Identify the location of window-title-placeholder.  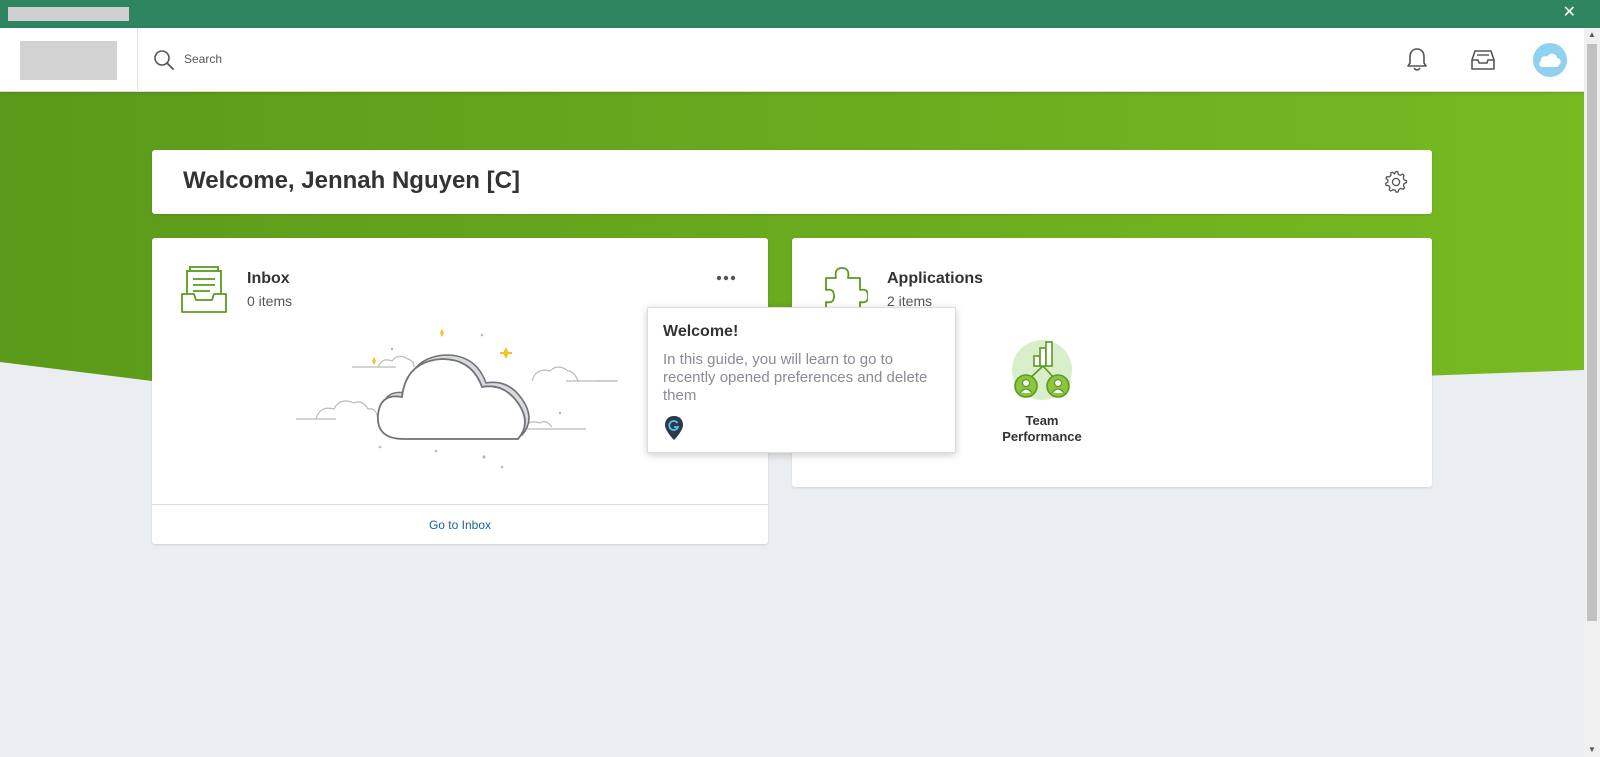
(68, 14).